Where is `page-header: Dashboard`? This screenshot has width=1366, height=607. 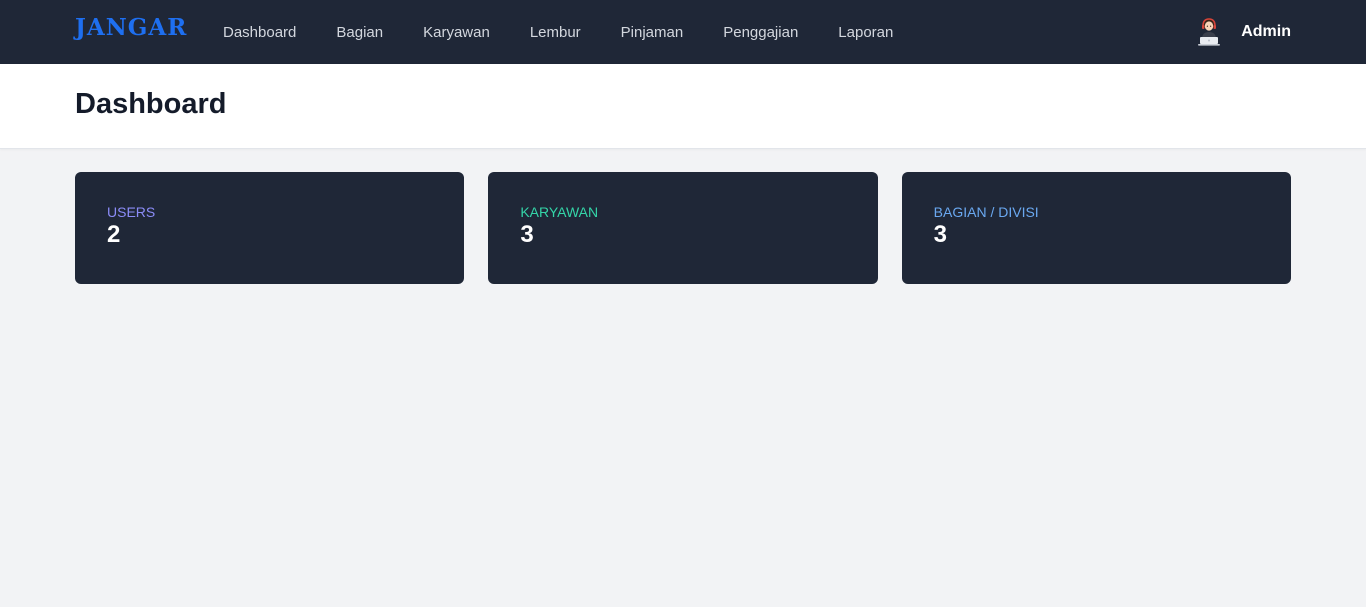 page-header: Dashboard is located at coordinates (683, 106).